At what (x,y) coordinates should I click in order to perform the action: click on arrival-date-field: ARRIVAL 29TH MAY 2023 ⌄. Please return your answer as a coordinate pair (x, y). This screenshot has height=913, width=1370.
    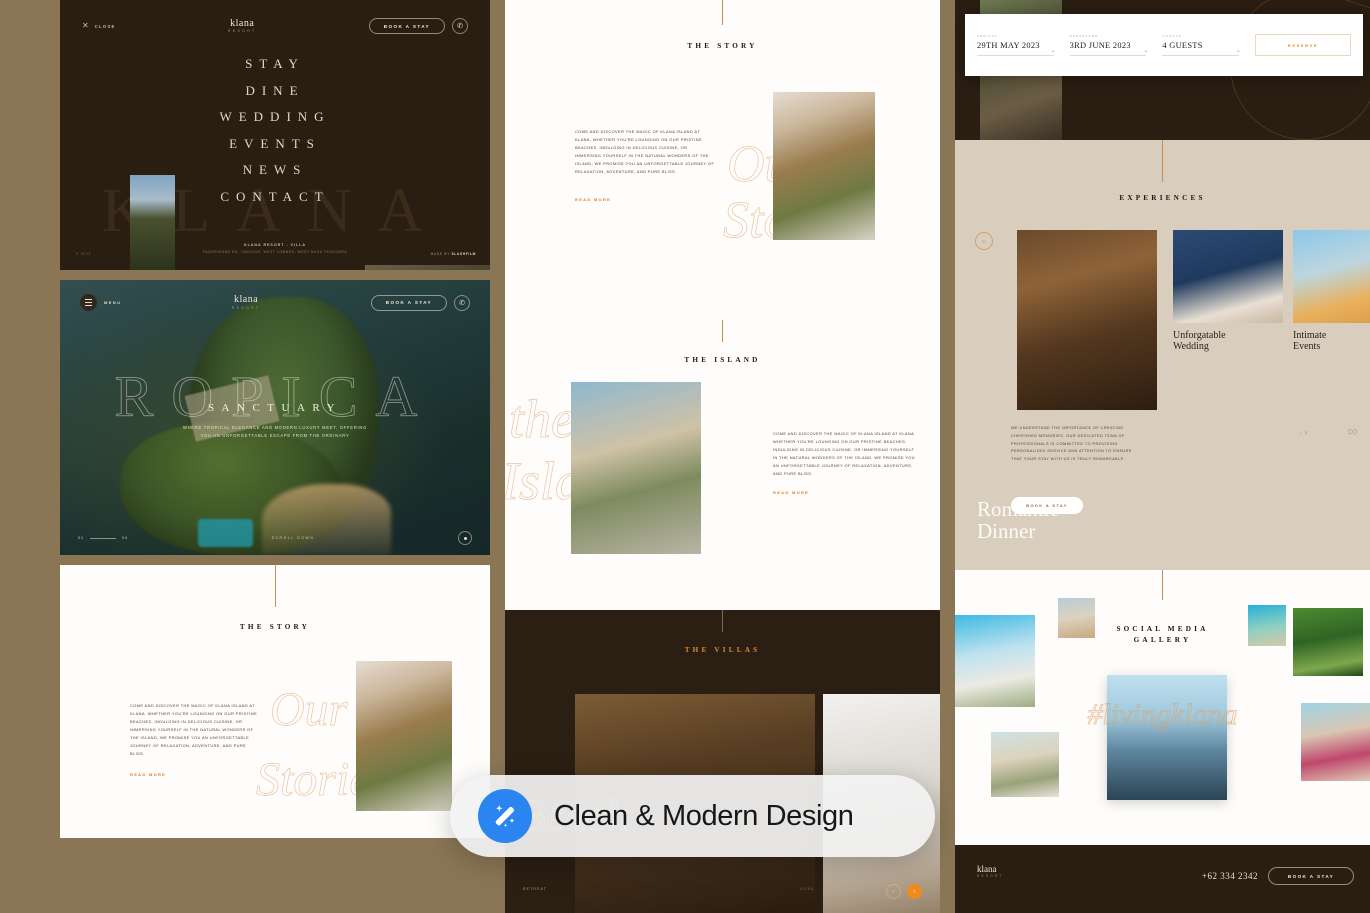
    Looking at the image, I should click on (1020, 45).